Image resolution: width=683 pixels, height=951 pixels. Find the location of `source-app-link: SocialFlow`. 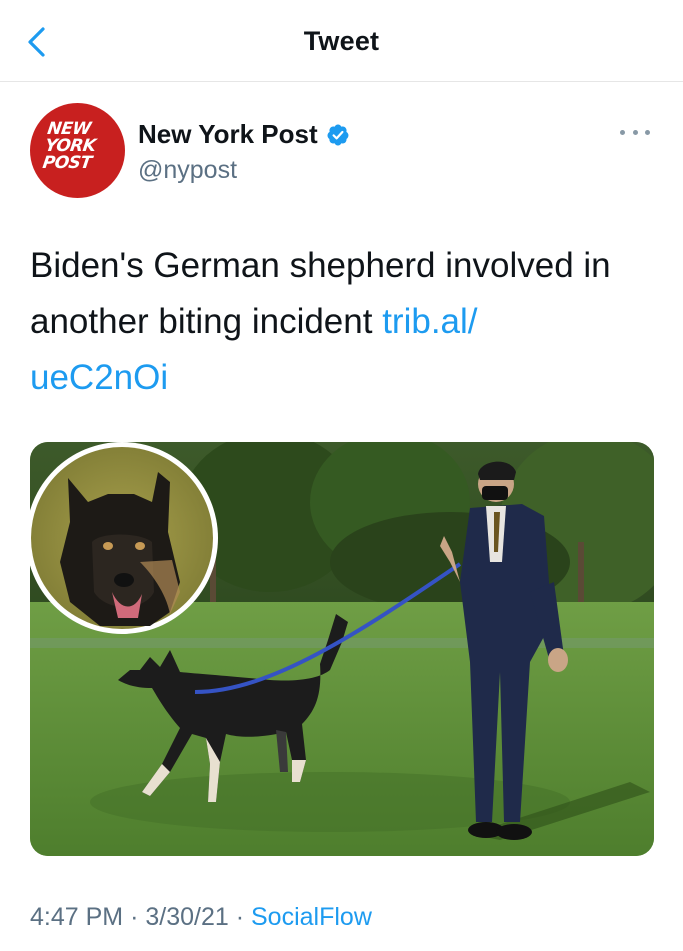

source-app-link: SocialFlow is located at coordinates (311, 917).